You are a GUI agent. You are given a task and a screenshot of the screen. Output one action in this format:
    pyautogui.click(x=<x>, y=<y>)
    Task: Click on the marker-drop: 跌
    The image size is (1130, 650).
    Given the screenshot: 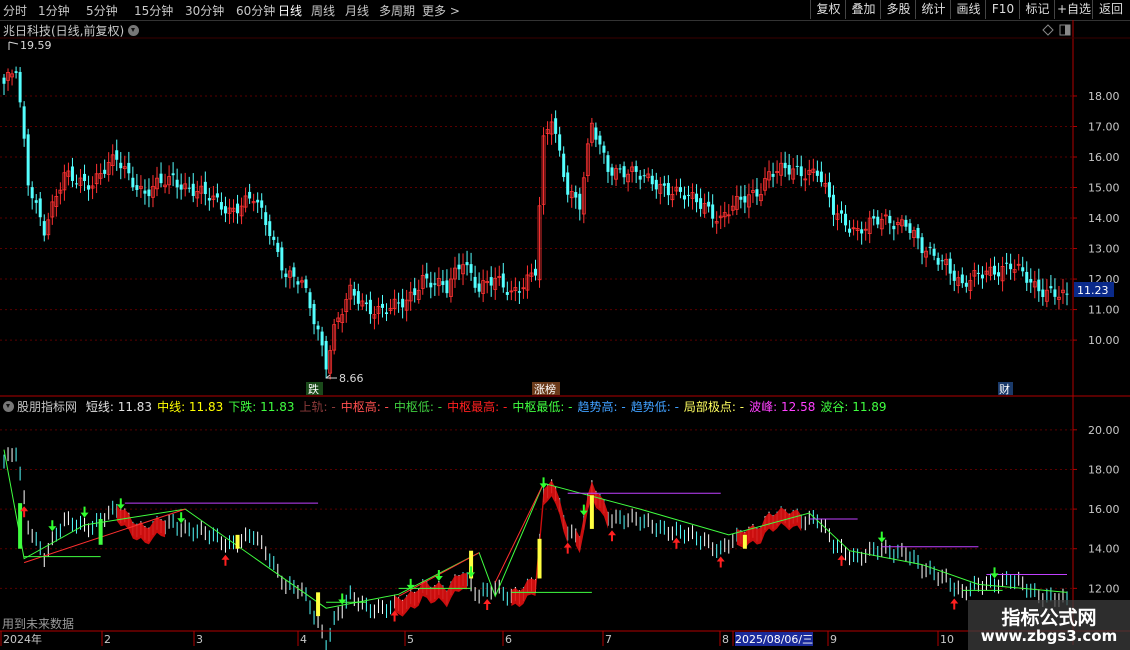 What is the action you would take?
    pyautogui.click(x=313, y=389)
    